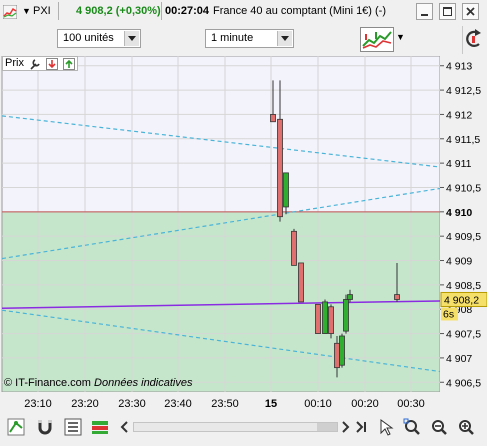  I want to click on clock: 00:27:04, so click(187, 11).